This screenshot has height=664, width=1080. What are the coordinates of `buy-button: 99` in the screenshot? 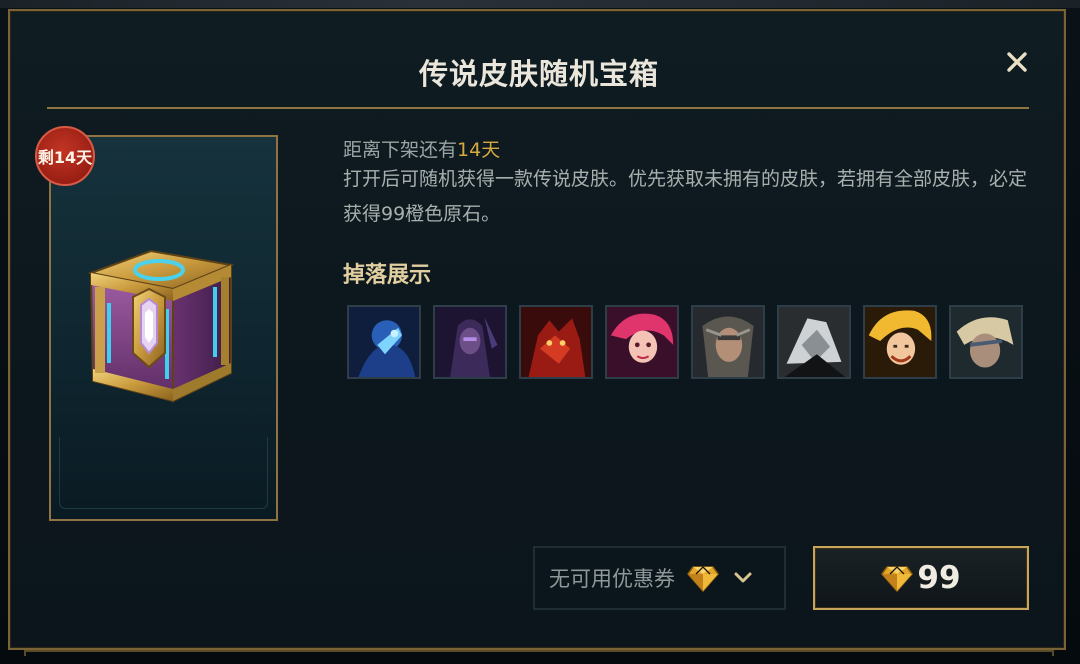 It's located at (921, 578).